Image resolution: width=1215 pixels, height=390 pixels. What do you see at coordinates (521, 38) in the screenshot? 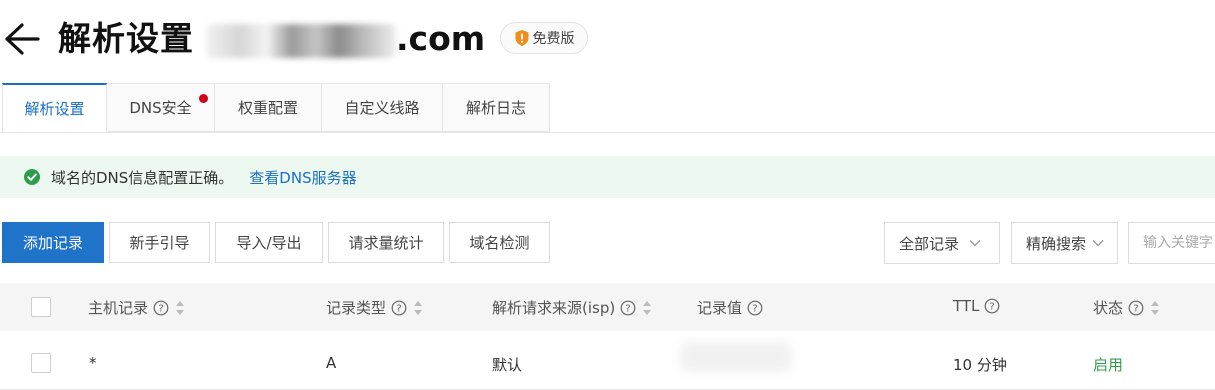
I see `shield-icon` at bounding box center [521, 38].